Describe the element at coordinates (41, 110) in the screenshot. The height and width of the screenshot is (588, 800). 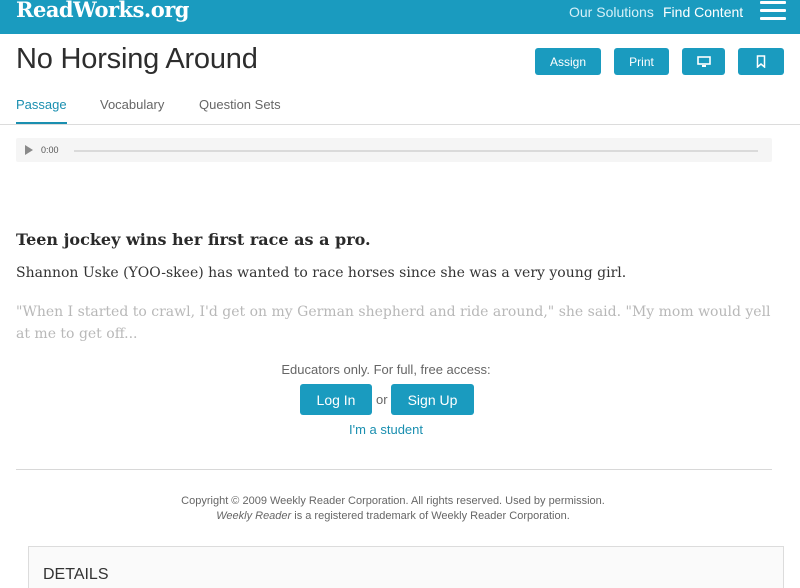
I see `tab-passage: Passage` at that location.